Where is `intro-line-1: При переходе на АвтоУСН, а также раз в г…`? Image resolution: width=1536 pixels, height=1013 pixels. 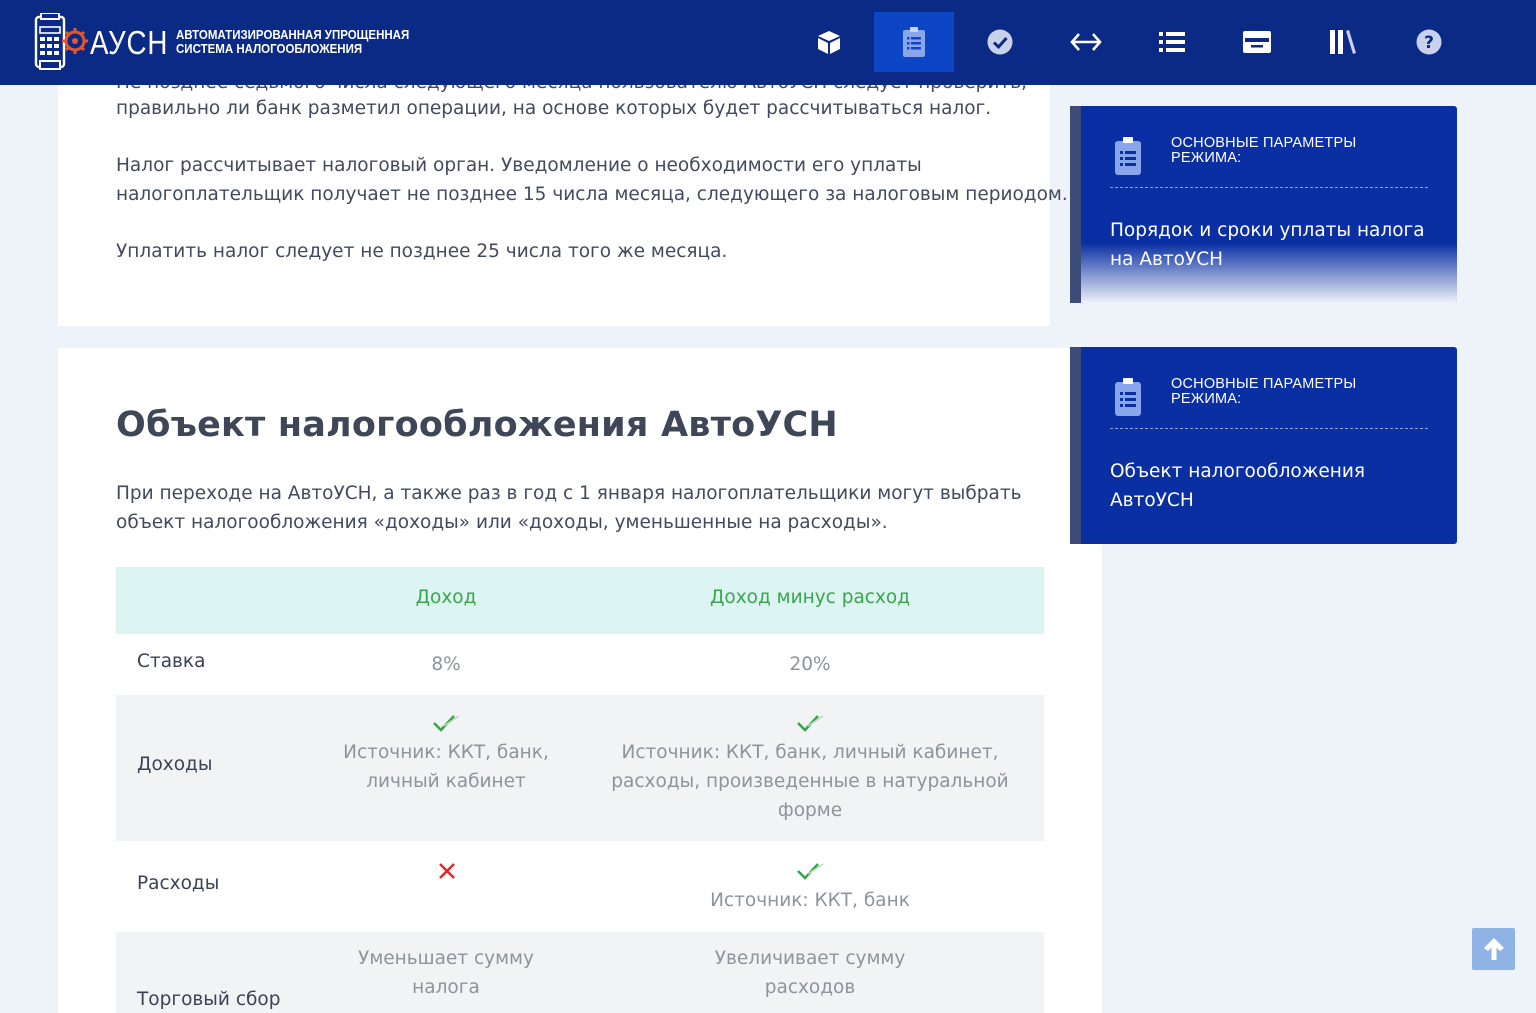
intro-line-1: При переходе на АвтоУСН, а также раз в г… is located at coordinates (569, 493).